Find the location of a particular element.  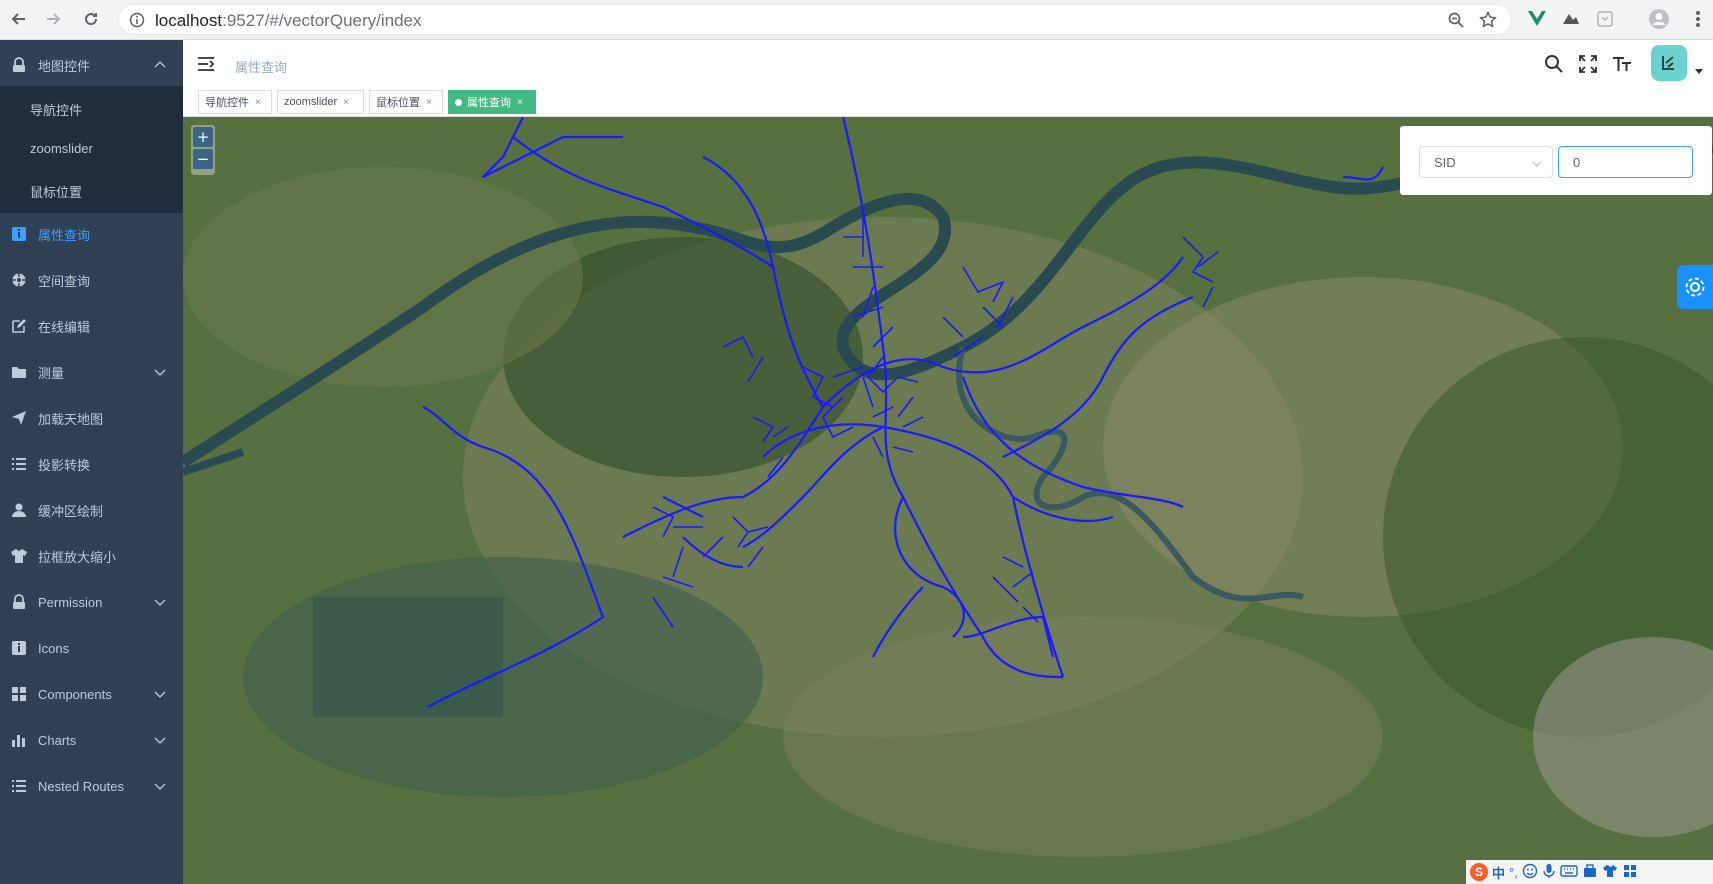

sidebar-subitem-item-1: 导航控件 is located at coordinates (91, 108).